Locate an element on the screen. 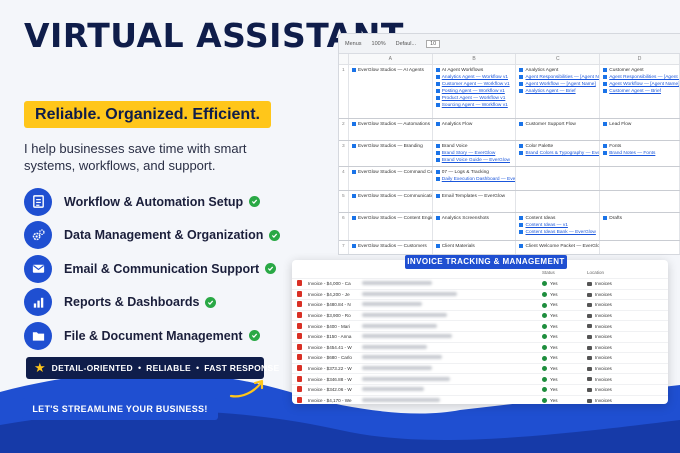 Image resolution: width=680 pixels, height=453 pixels. cell-text: Analytics Agent — Brief is located at coordinates (550, 91).